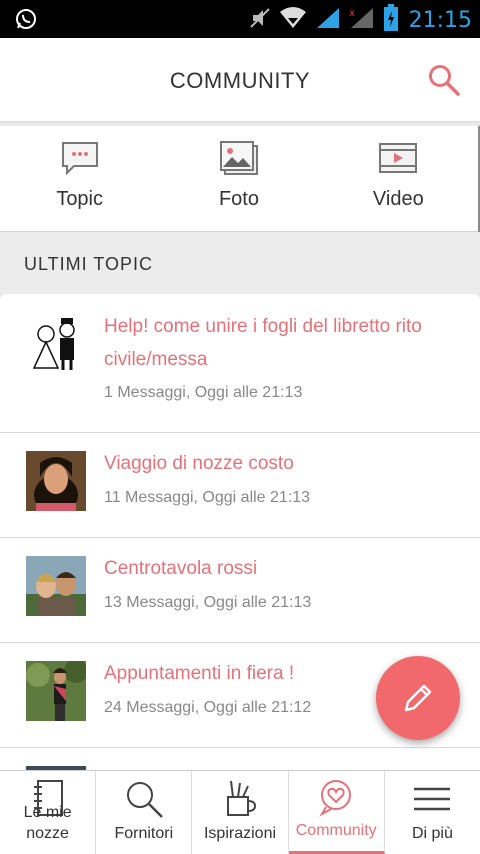  What do you see at coordinates (238, 199) in the screenshot?
I see `tab-foto-label: Foto` at bounding box center [238, 199].